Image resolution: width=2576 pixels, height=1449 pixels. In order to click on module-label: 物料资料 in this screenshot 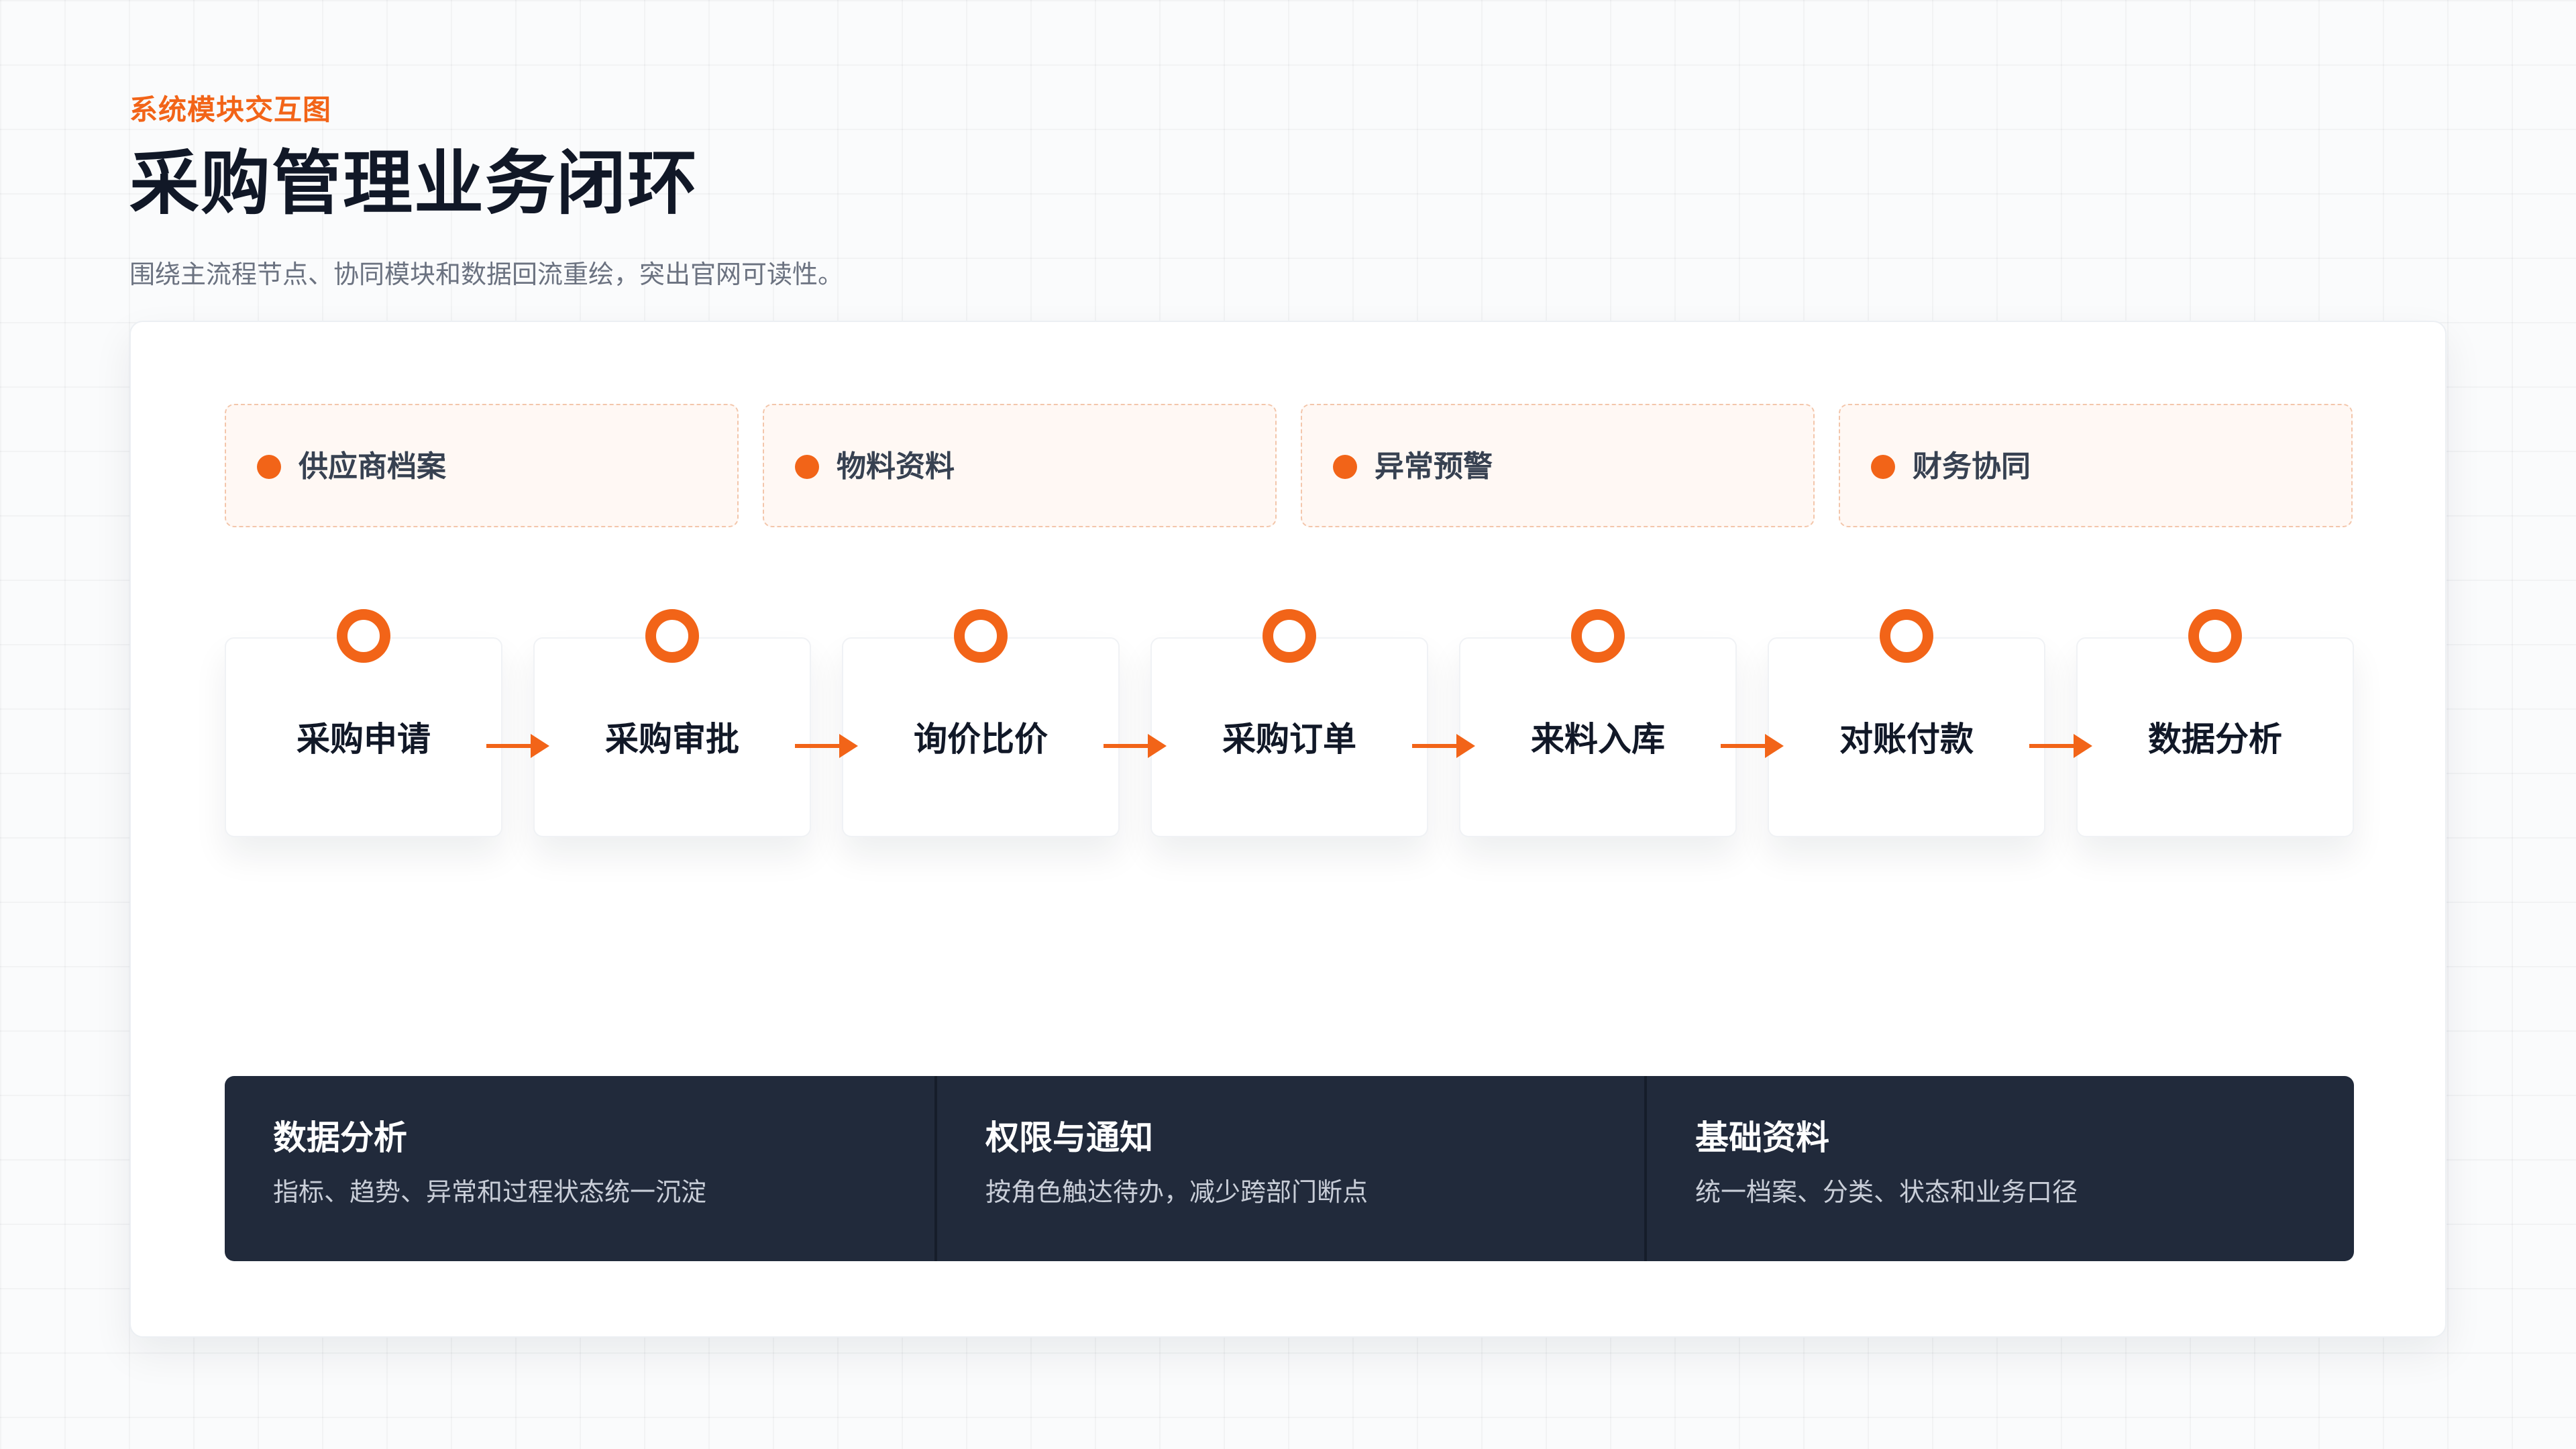, I will do `click(896, 466)`.